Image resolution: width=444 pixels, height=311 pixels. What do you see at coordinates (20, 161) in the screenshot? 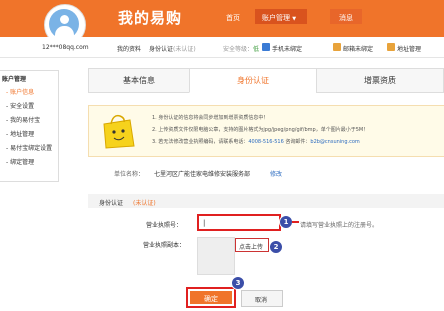
I see `sidebar-item-binding-manage: - 绑定管理` at bounding box center [20, 161].